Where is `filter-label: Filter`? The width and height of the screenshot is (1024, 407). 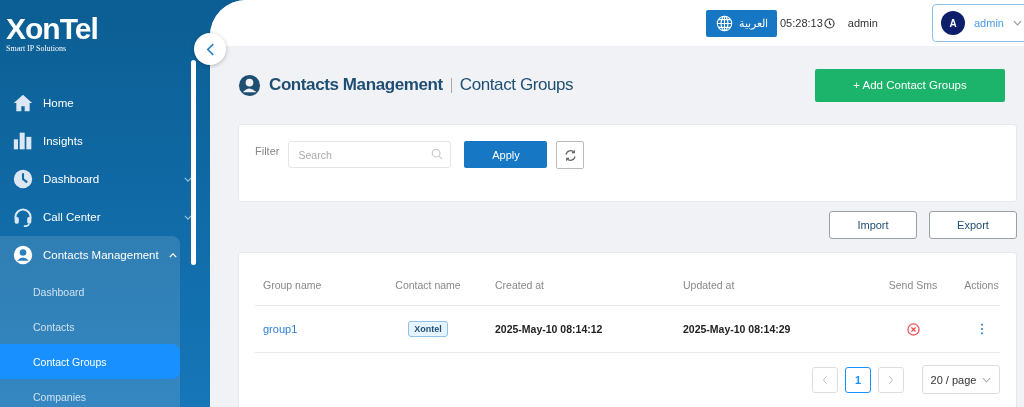 filter-label: Filter is located at coordinates (267, 151).